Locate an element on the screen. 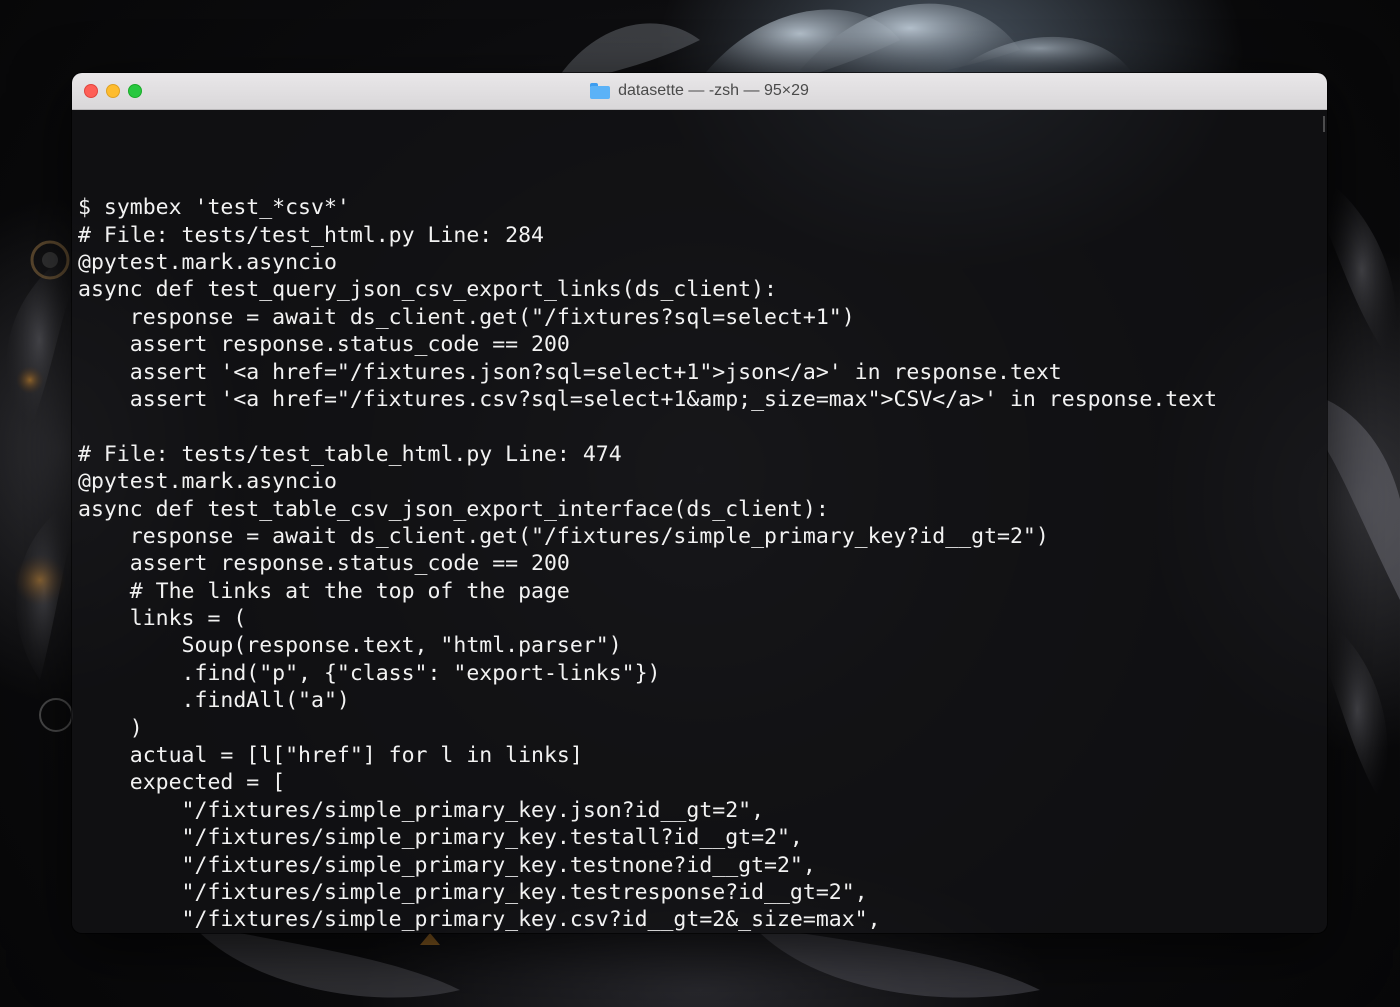 This screenshot has width=1400, height=1007. window-title-group: datasette — -zsh — 95×29 is located at coordinates (699, 91).